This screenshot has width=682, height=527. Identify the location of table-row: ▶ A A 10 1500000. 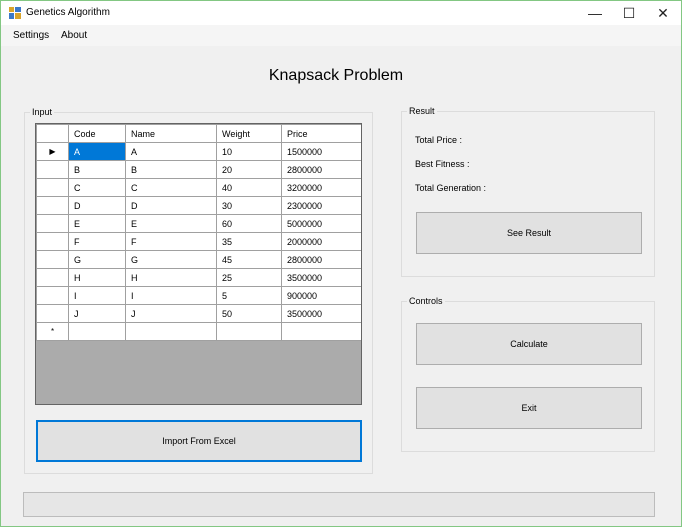
(198, 151).